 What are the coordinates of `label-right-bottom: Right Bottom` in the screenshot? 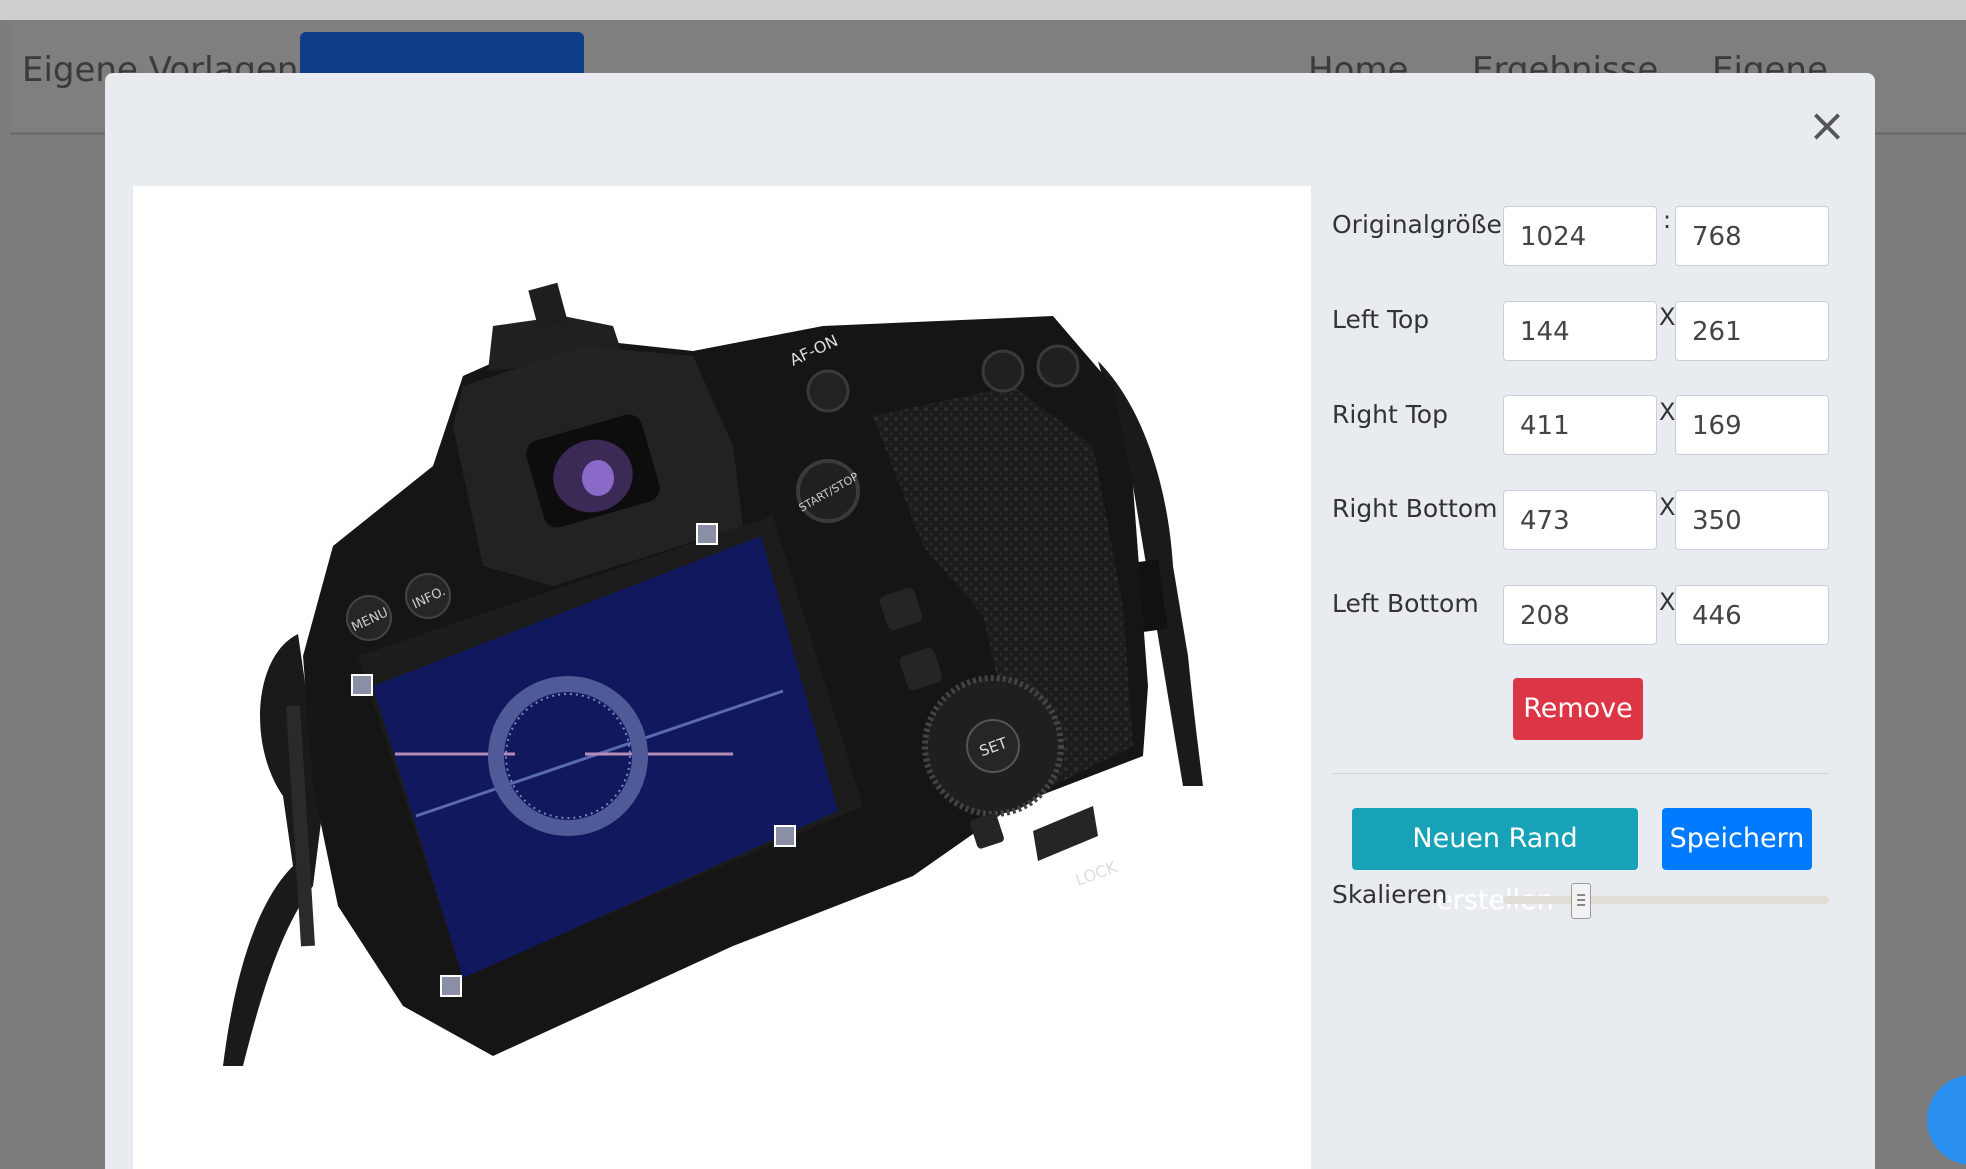 It's located at (1415, 508).